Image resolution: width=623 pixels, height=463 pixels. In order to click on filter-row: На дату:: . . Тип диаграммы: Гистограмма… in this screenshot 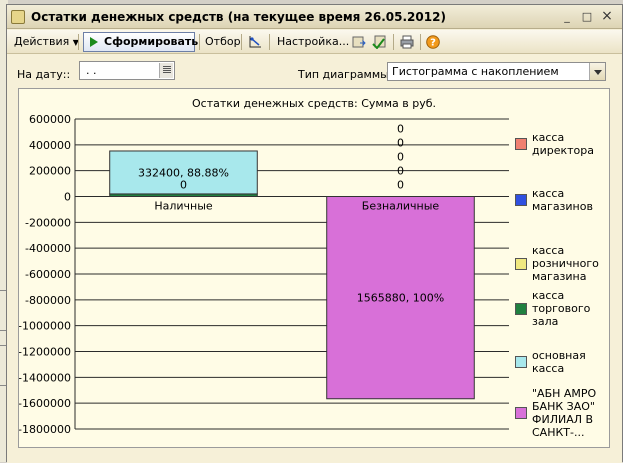, I will do `click(314, 73)`.